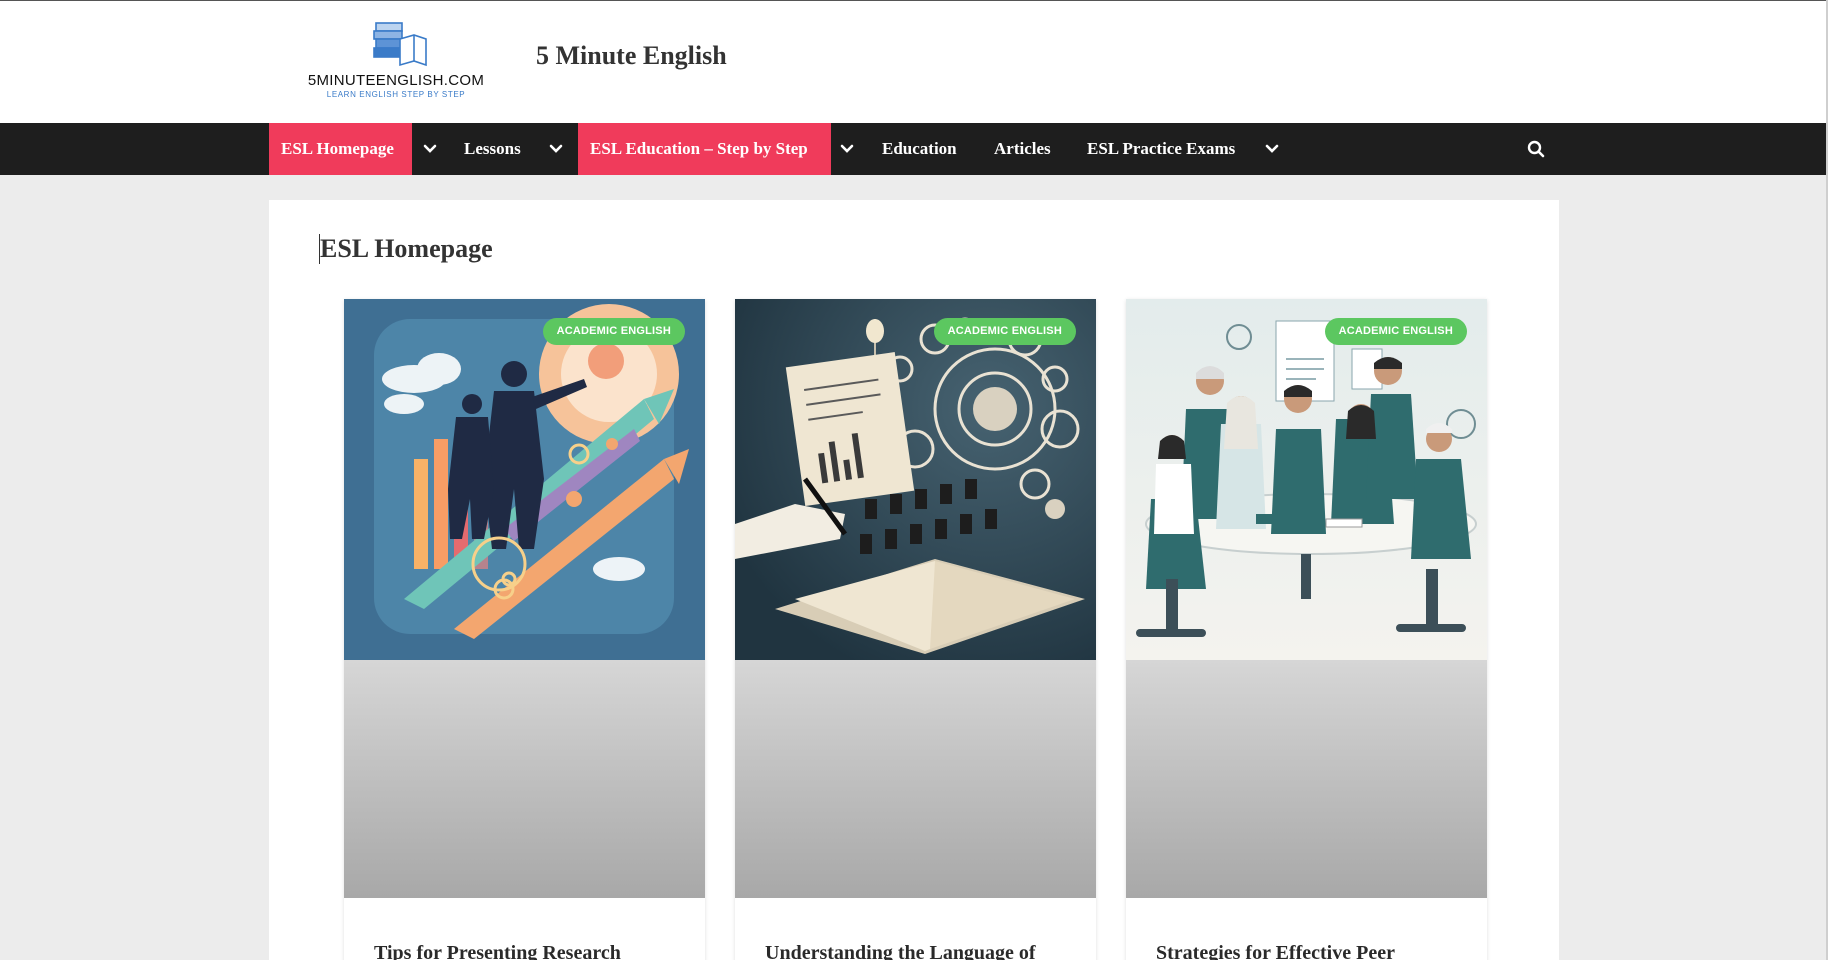  Describe the element at coordinates (529, 951) in the screenshot. I see `post-title: Tips for Presenting Research` at that location.